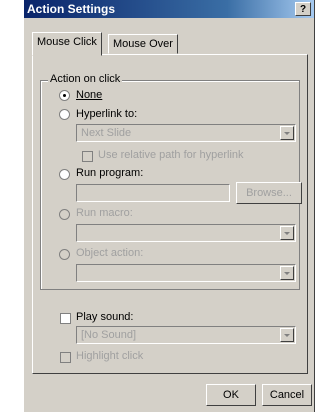 This screenshot has height=412, width=320. Describe the element at coordinates (71, 9) in the screenshot. I see `dialog-title: Action Settings` at that location.